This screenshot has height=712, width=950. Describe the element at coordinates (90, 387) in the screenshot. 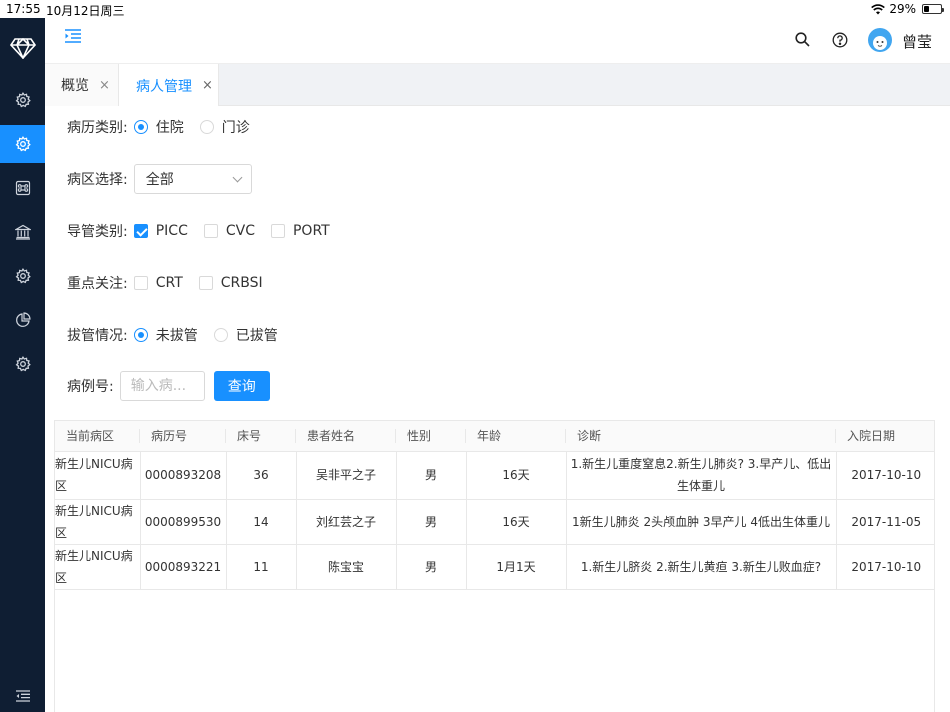

I see `case-number-label: 病例号:` at that location.